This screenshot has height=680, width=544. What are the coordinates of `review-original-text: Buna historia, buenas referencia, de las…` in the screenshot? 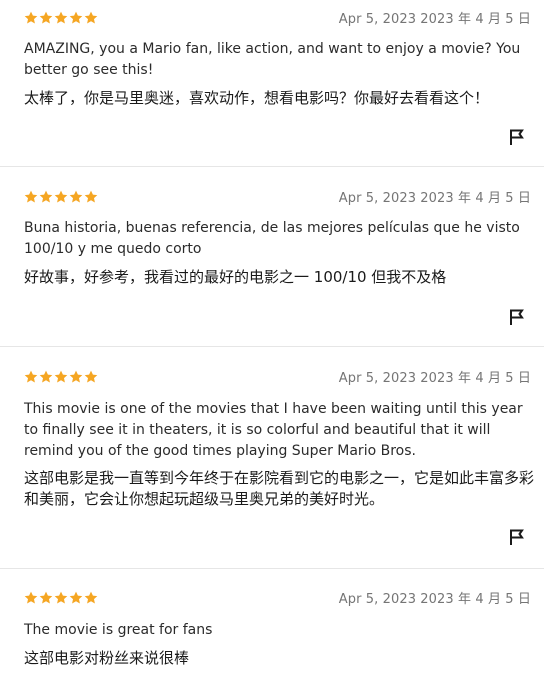 It's located at (272, 238).